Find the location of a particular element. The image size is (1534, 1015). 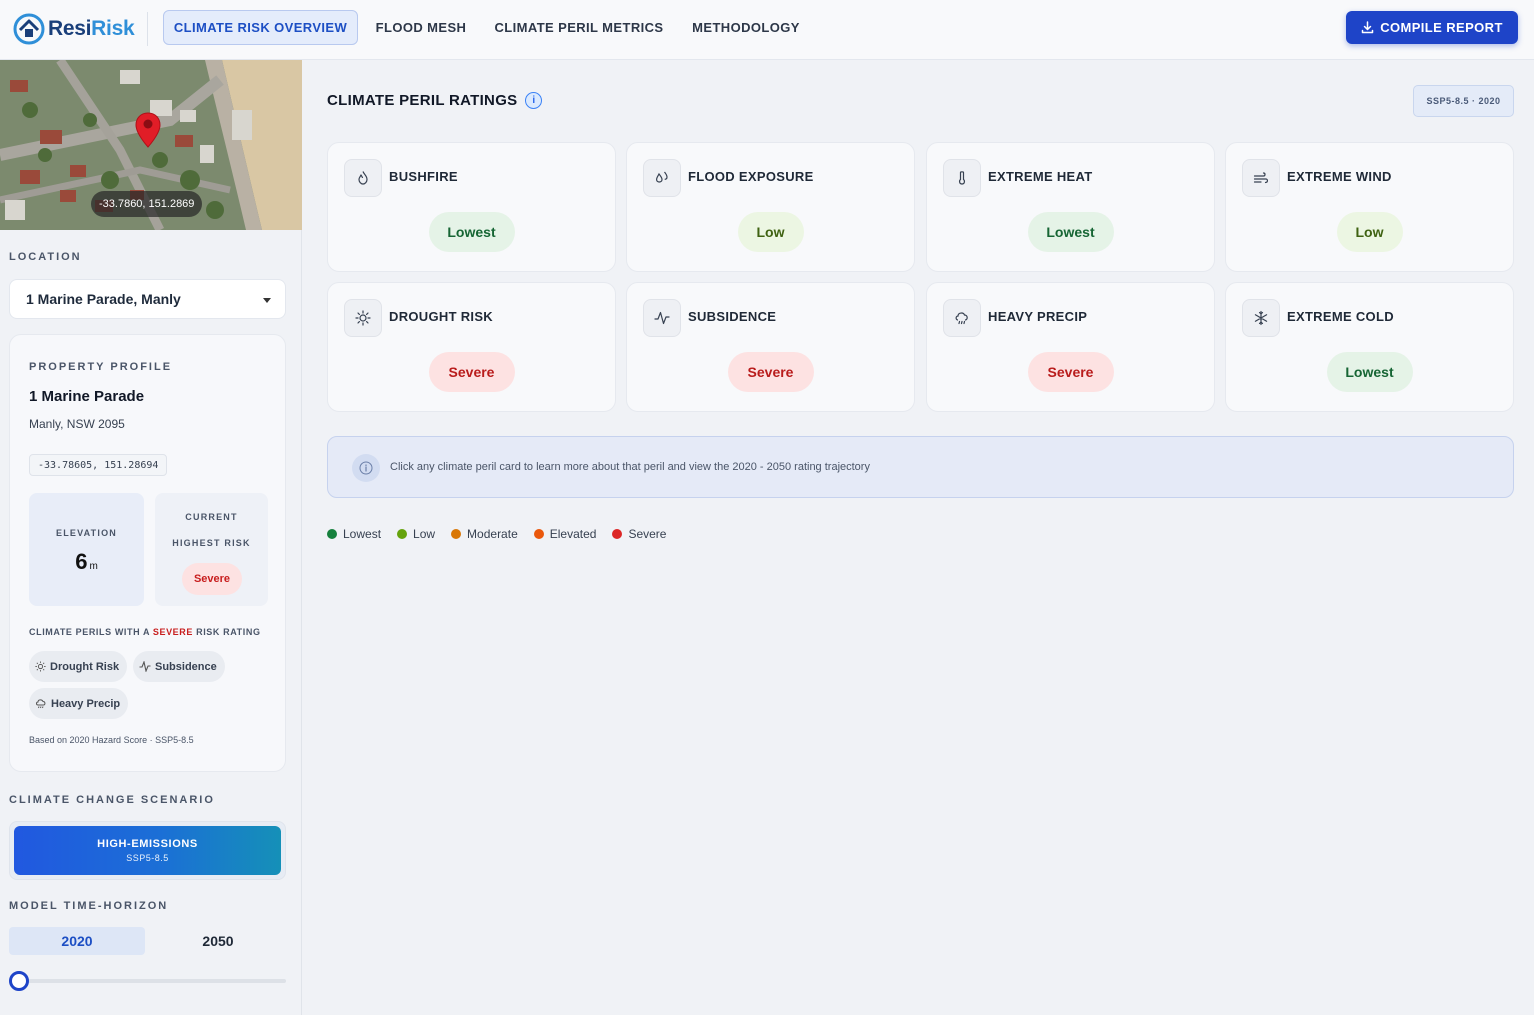

legend-item: Severe is located at coordinates (639, 534).